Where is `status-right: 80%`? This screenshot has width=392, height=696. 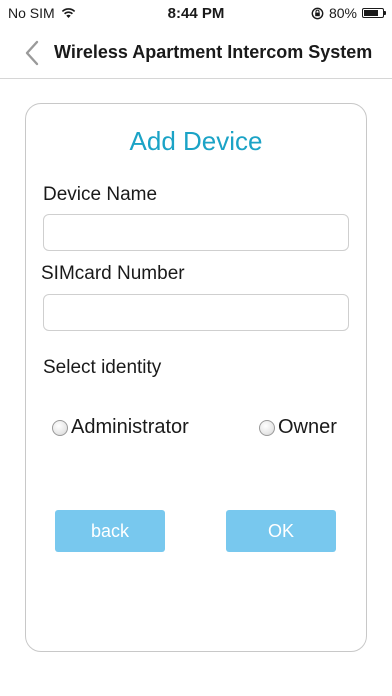
status-right: 80% is located at coordinates (348, 13).